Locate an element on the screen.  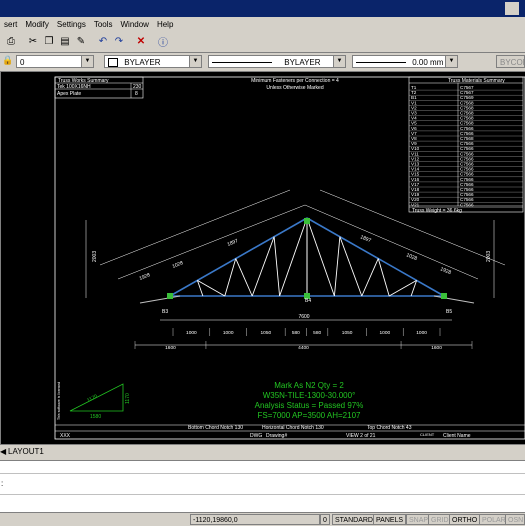
help-icon: ⓘ is located at coordinates (163, 41).